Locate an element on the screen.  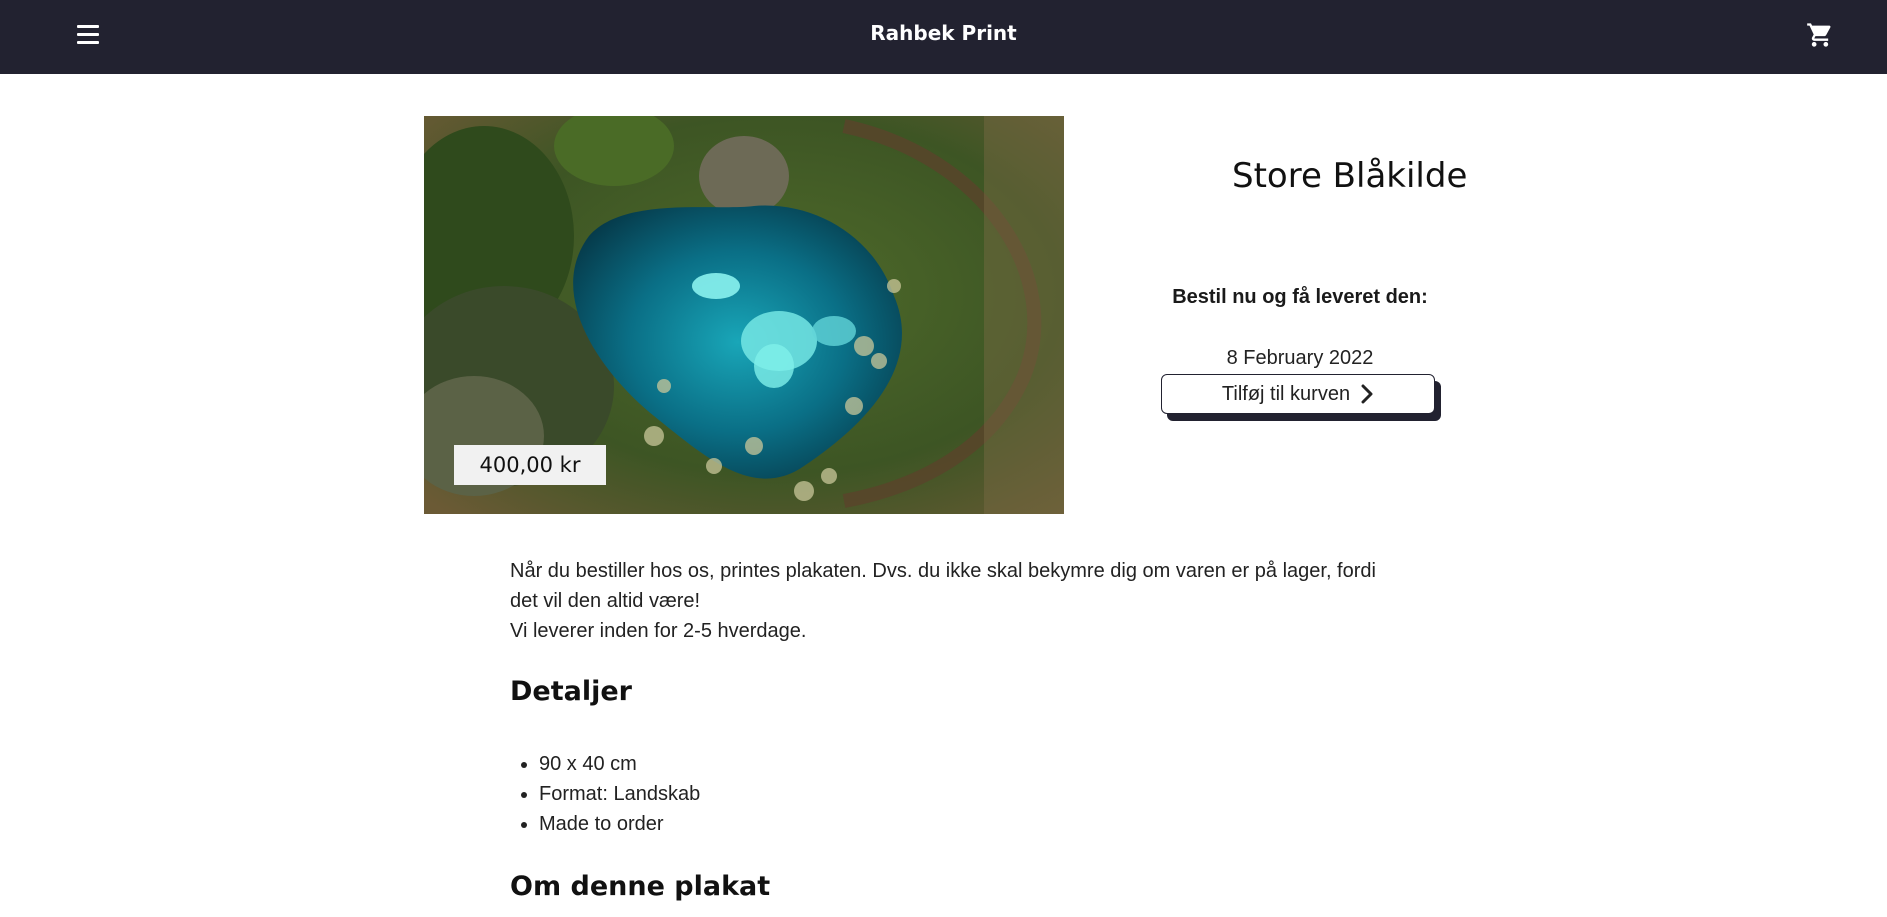
brand-name: Rahbek Print is located at coordinates (943, 33).